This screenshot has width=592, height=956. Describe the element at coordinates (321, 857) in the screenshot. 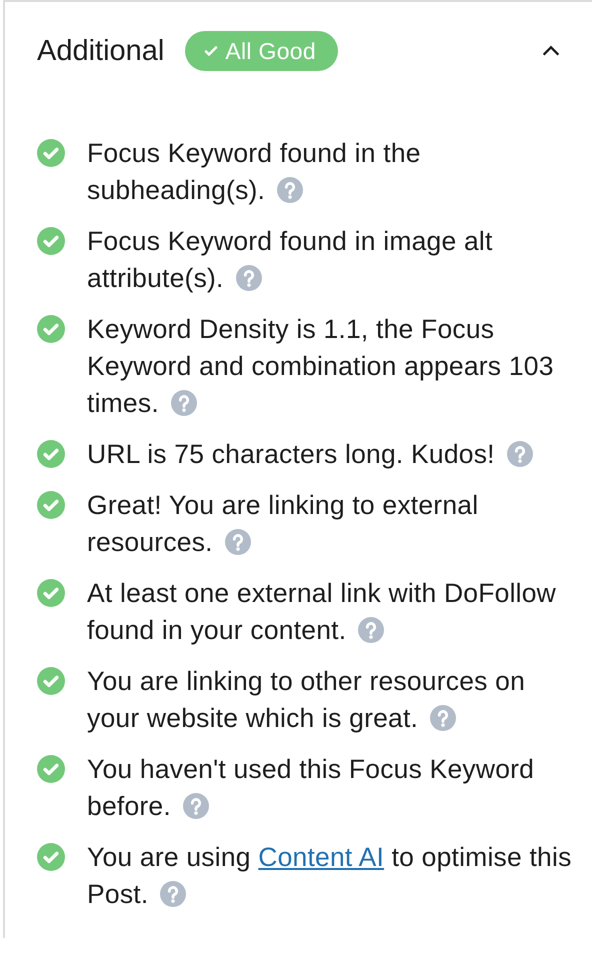

I see `content-ai-link: Content AI` at that location.